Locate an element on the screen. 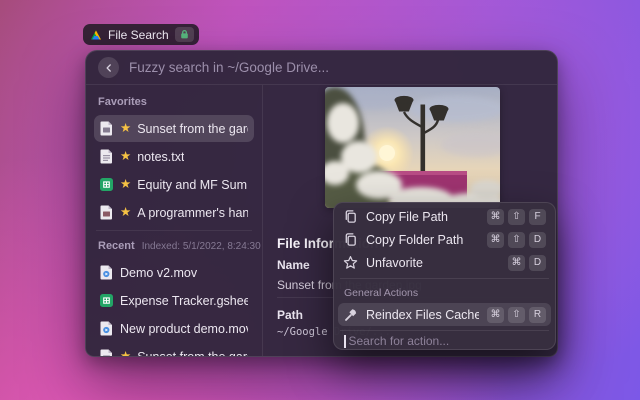 This screenshot has width=640, height=400. command-tag-label: File Search is located at coordinates (138, 34).